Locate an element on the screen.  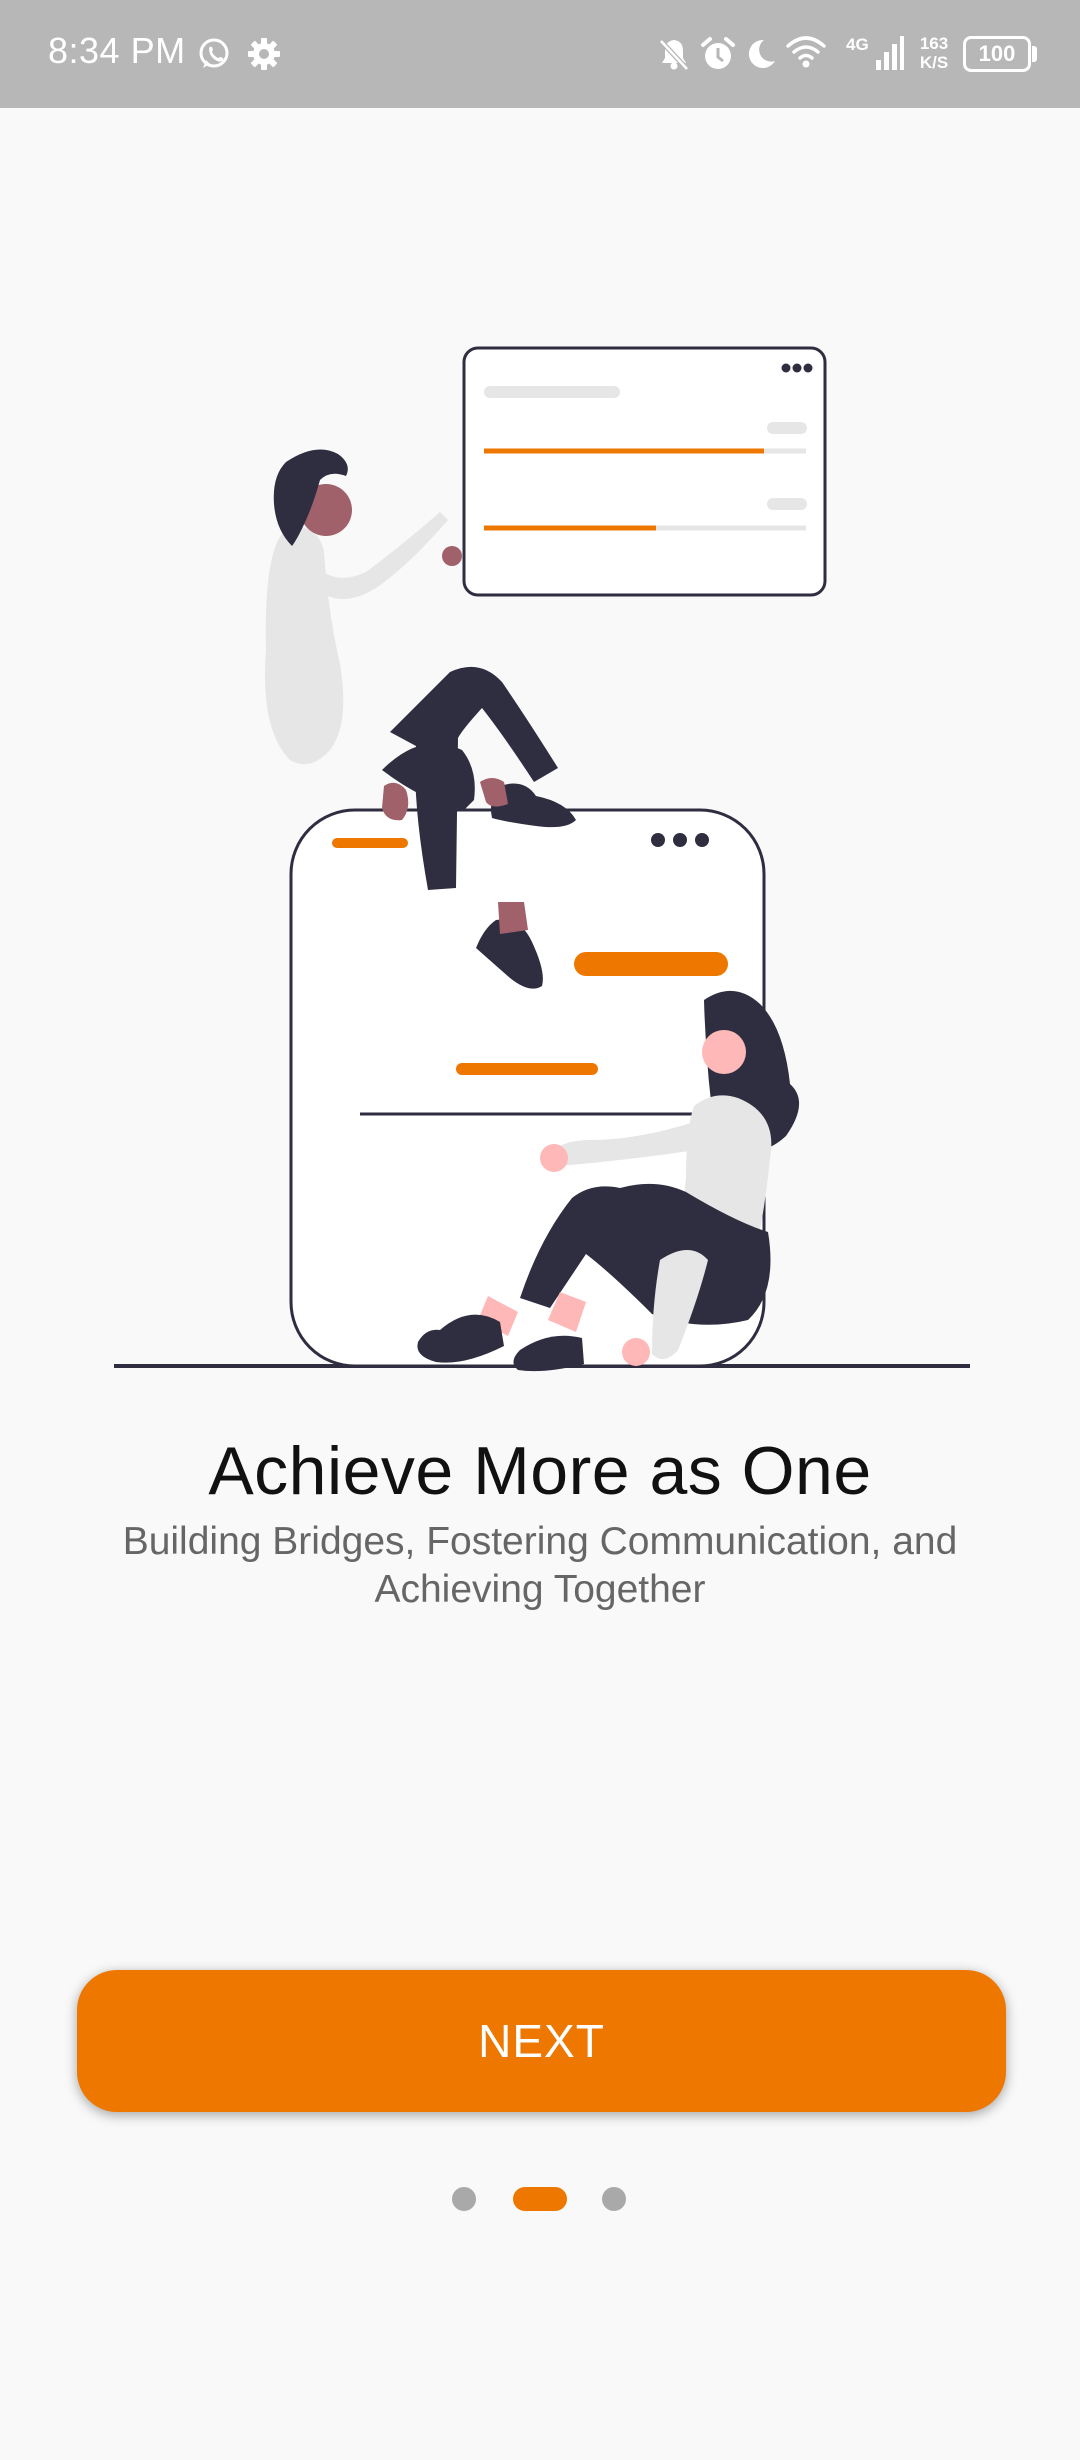
onboarding-title: Achieve More as One is located at coordinates (540, 1471).